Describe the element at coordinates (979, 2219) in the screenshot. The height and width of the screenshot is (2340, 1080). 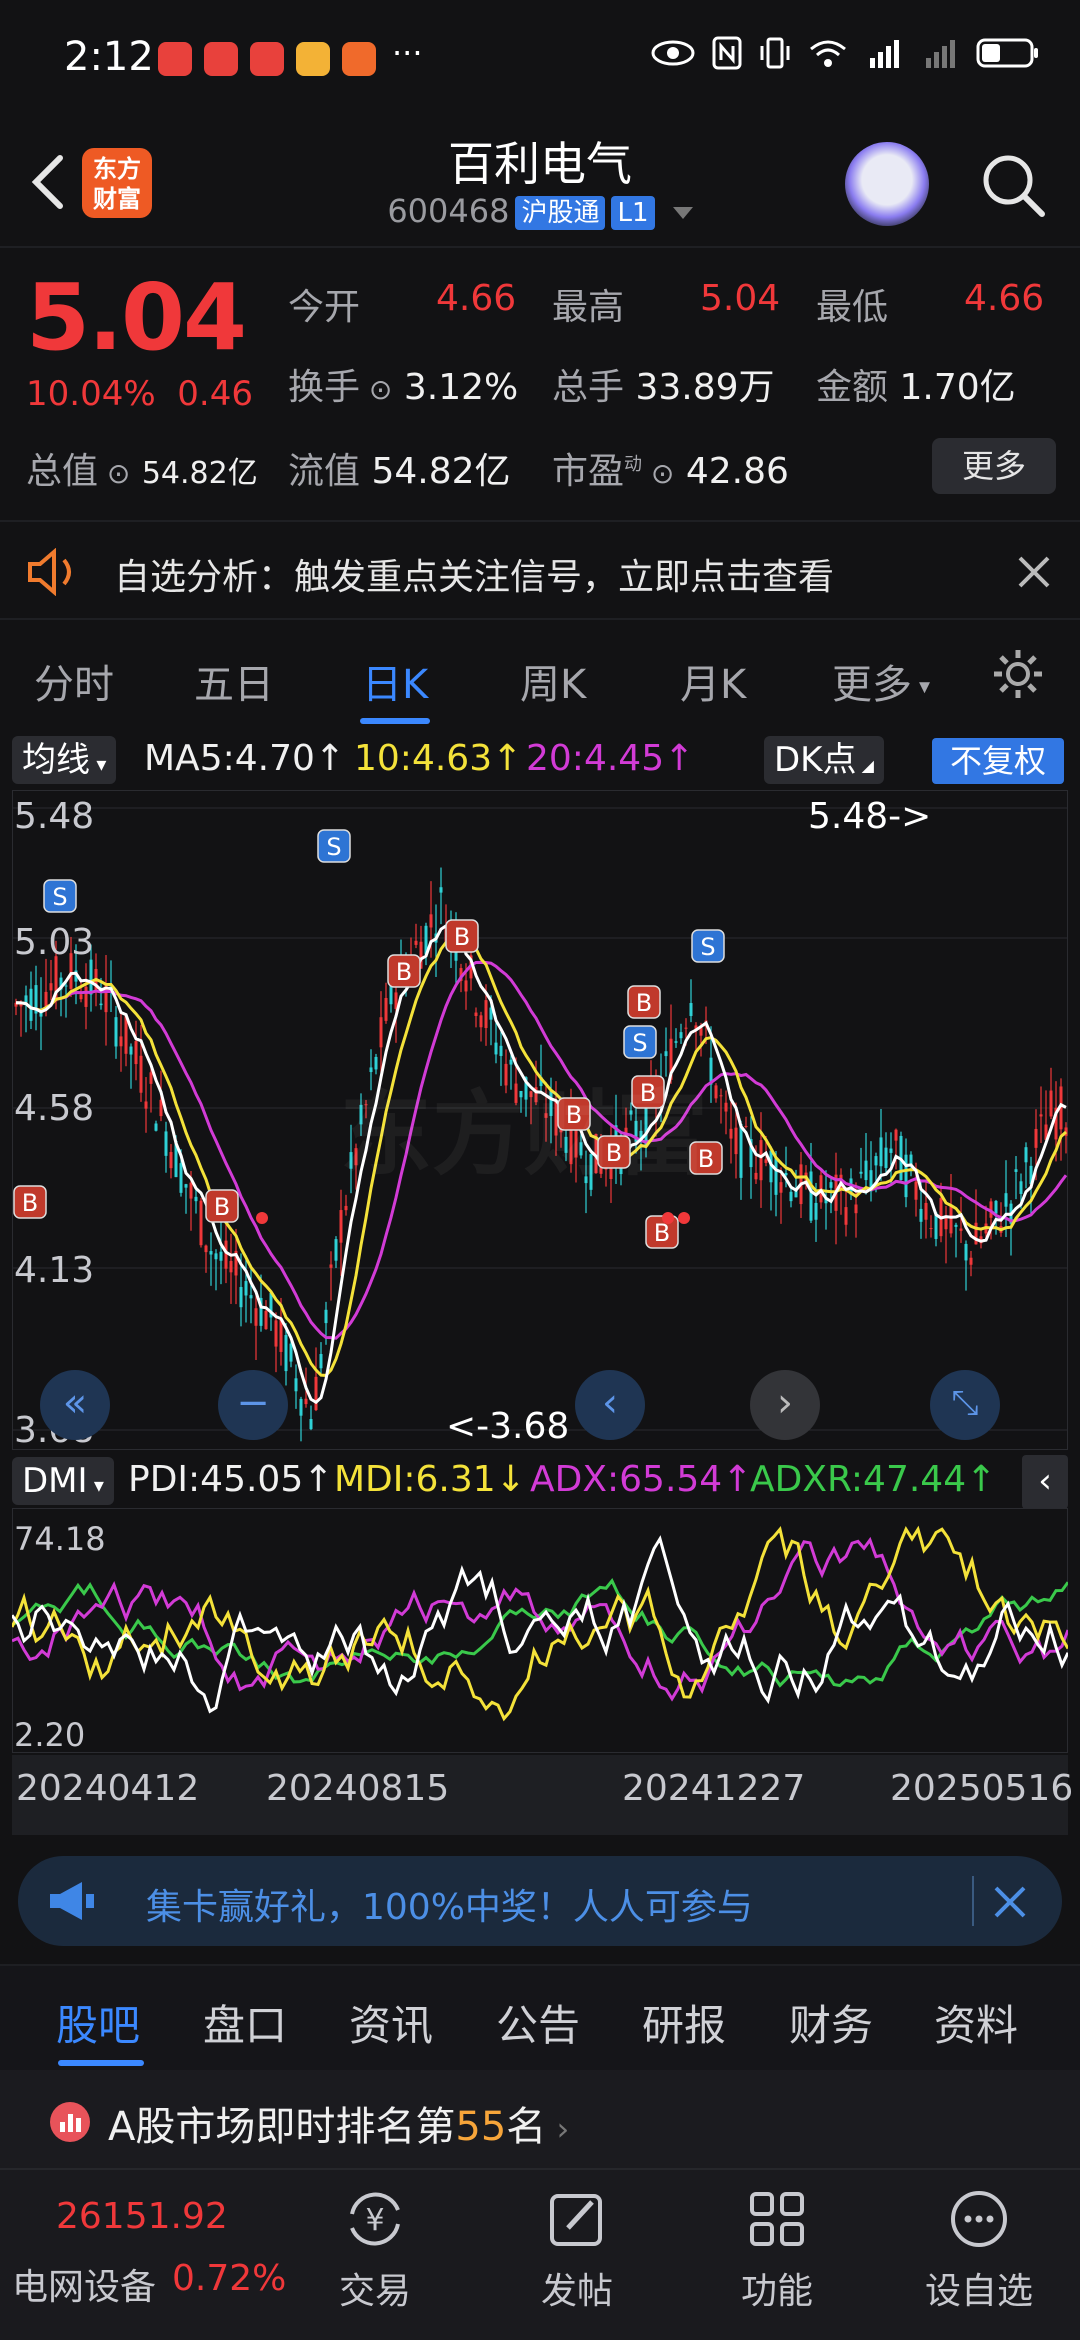
I see `more-circle-icon` at that location.